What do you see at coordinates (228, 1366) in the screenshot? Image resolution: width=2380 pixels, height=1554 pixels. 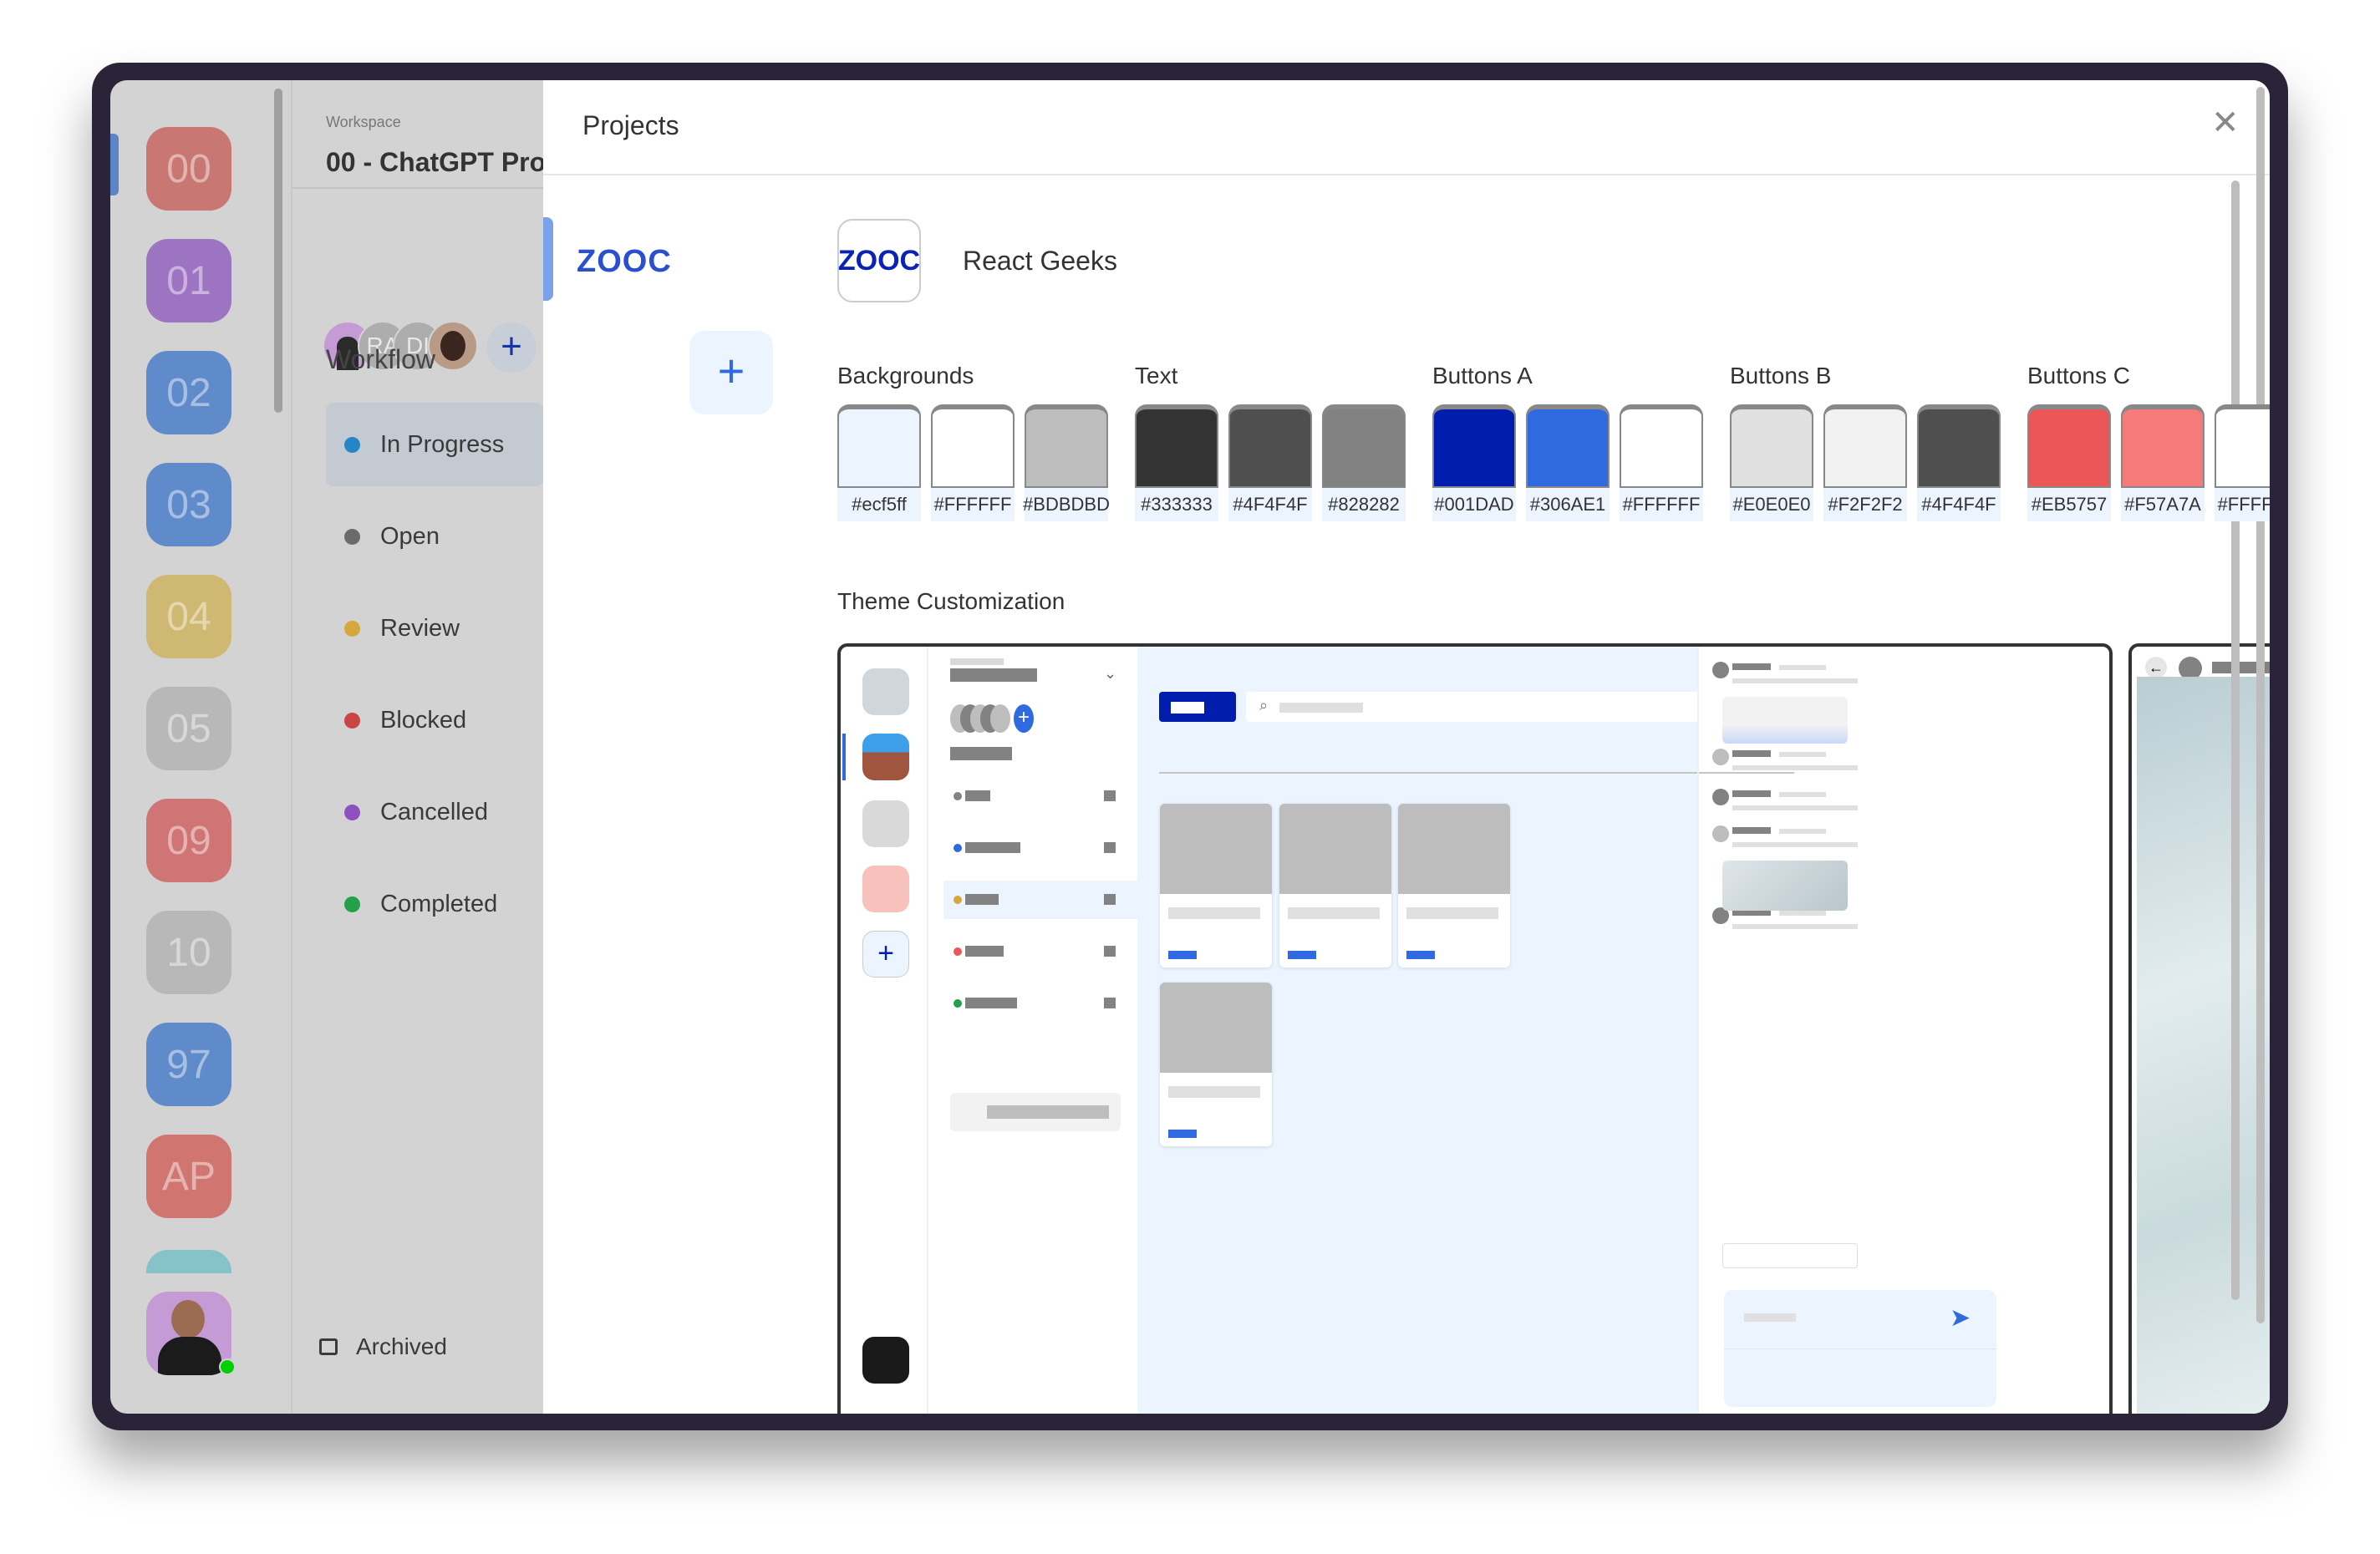 I see `online-status-dot` at bounding box center [228, 1366].